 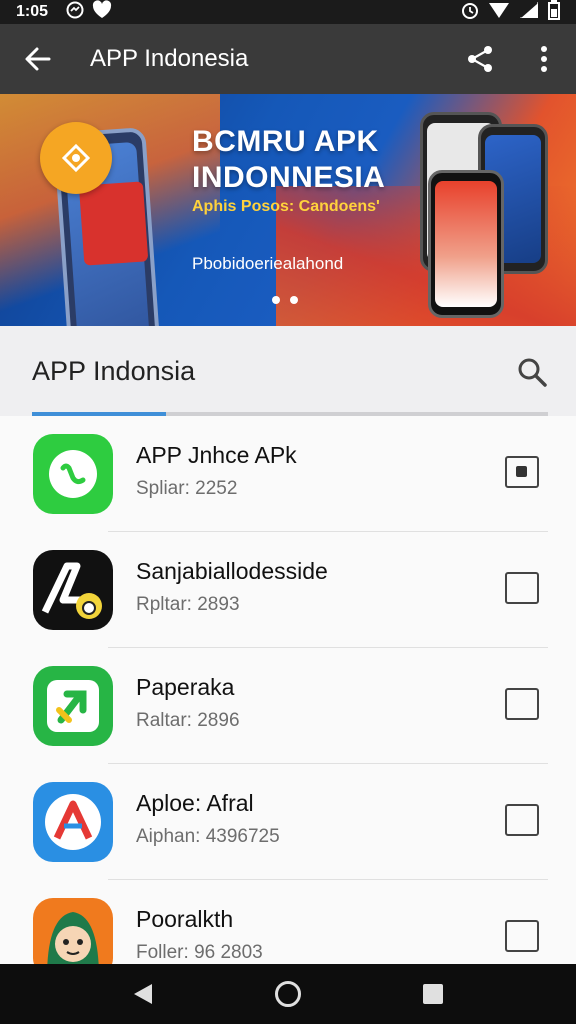 What do you see at coordinates (288, 590) in the screenshot?
I see `list-item: Sanjabiallodesside Rpltar: 2893` at bounding box center [288, 590].